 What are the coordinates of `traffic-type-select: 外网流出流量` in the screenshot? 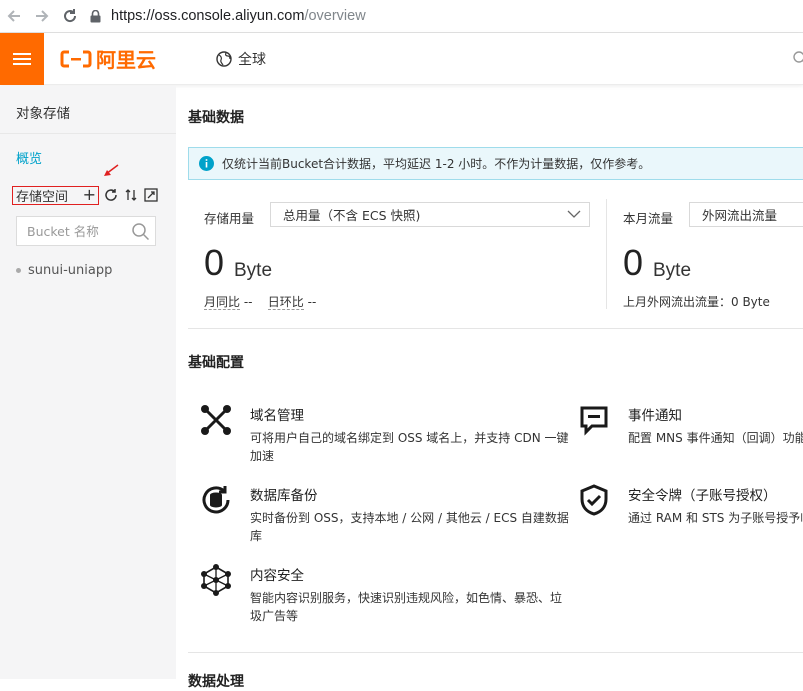 It's located at (746, 214).